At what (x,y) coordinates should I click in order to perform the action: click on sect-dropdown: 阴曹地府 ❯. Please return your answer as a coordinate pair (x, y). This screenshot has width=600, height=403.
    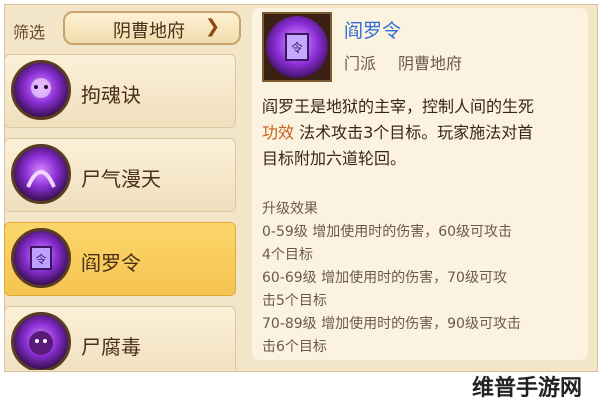
    Looking at the image, I should click on (152, 28).